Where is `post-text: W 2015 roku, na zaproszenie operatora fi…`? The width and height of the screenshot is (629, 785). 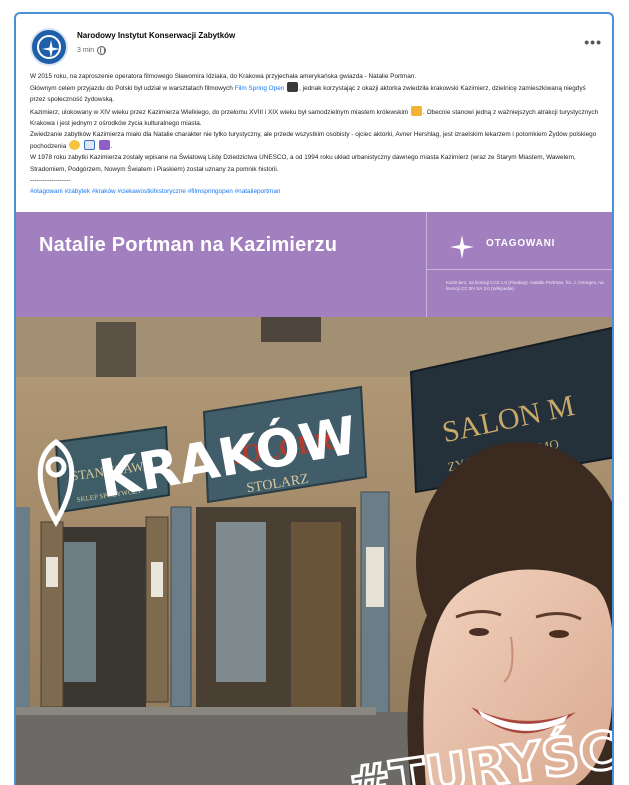
post-text: W 2015 roku, na zaproszenie operatora fi… is located at coordinates (316, 134).